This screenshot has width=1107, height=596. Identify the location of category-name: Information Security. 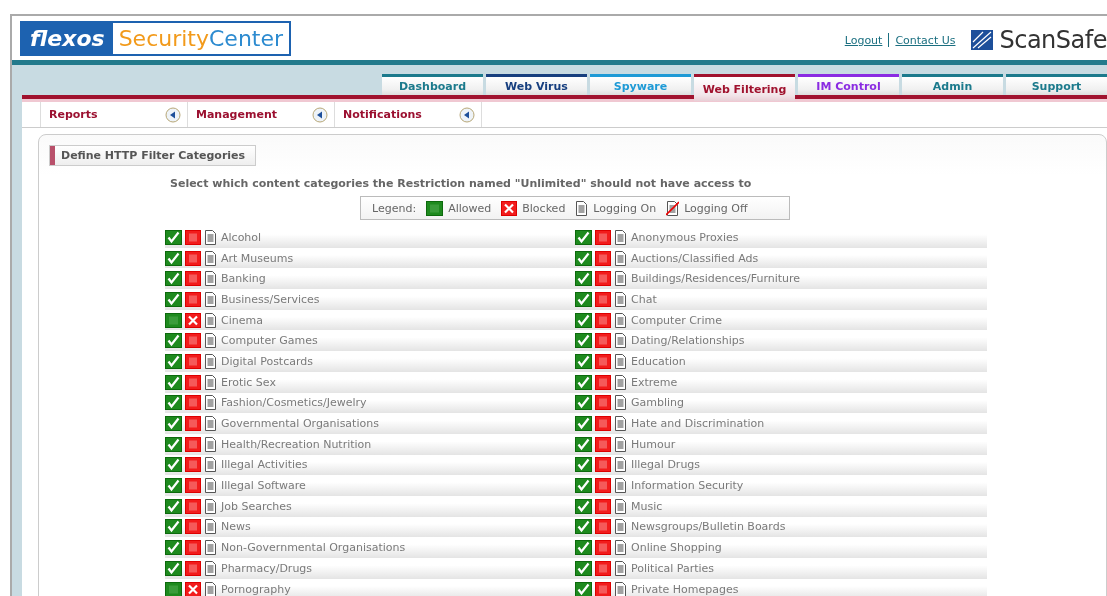
(687, 486).